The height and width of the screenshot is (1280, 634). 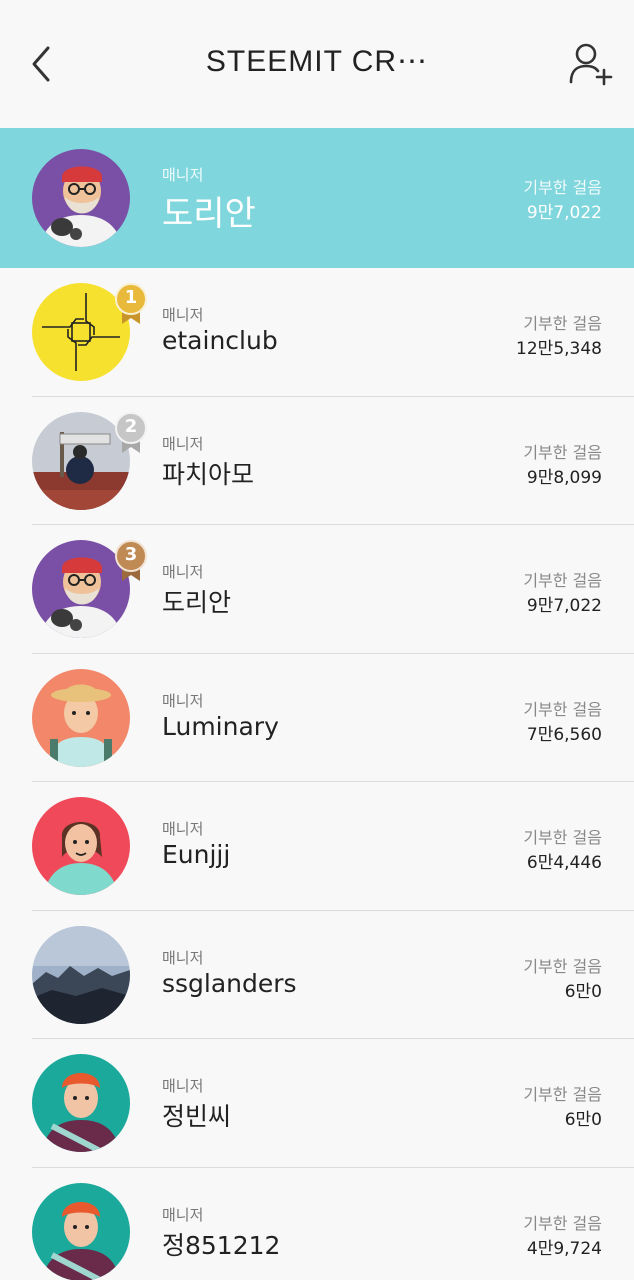 What do you see at coordinates (317, 198) in the screenshot?
I see `my-ranking-row: 매니저 도리안 기부한 걸음 9만7,022` at bounding box center [317, 198].